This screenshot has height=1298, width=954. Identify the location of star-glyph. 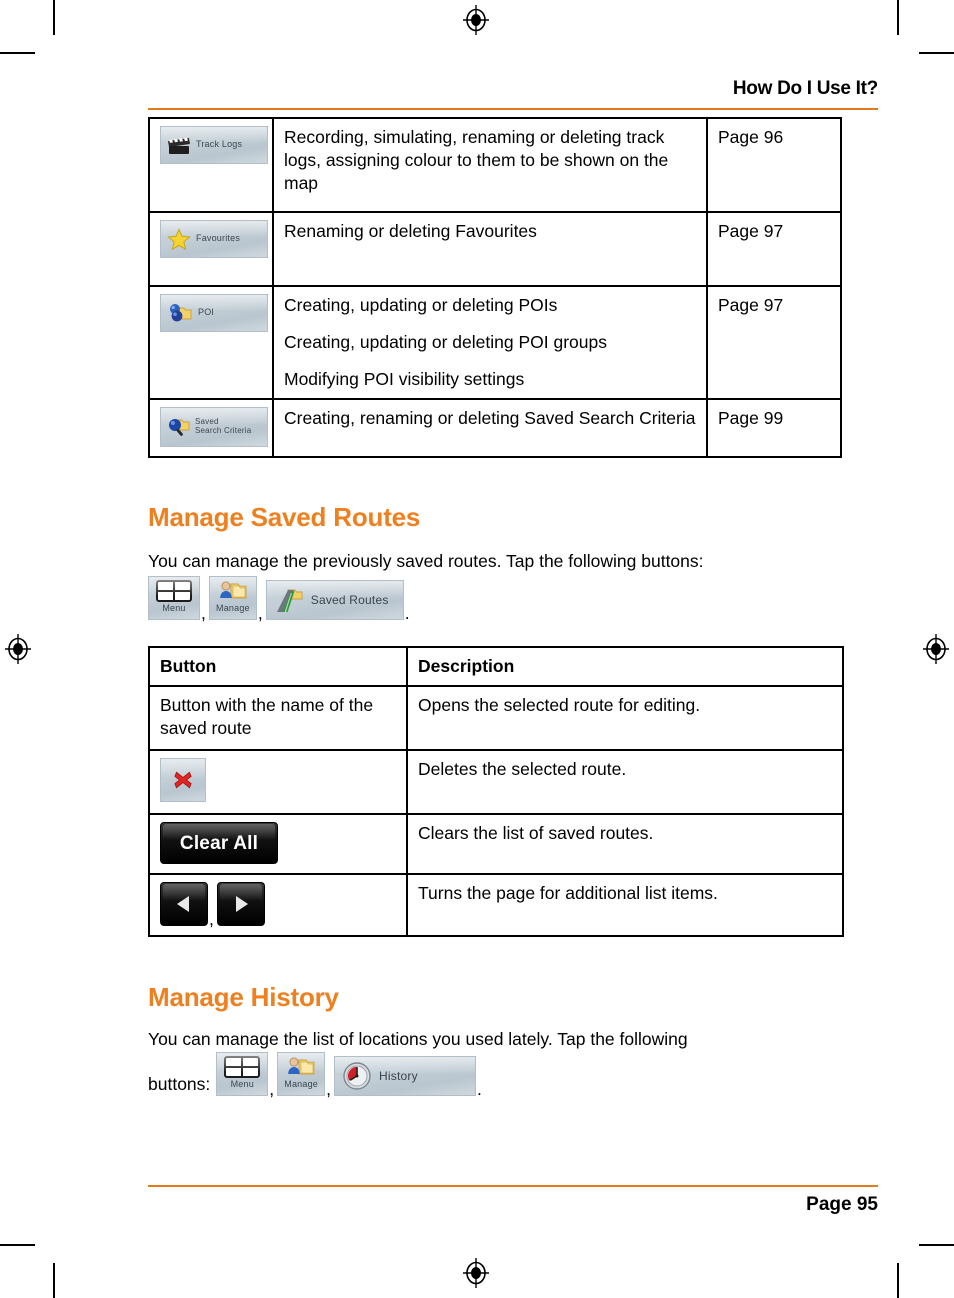
(179, 239).